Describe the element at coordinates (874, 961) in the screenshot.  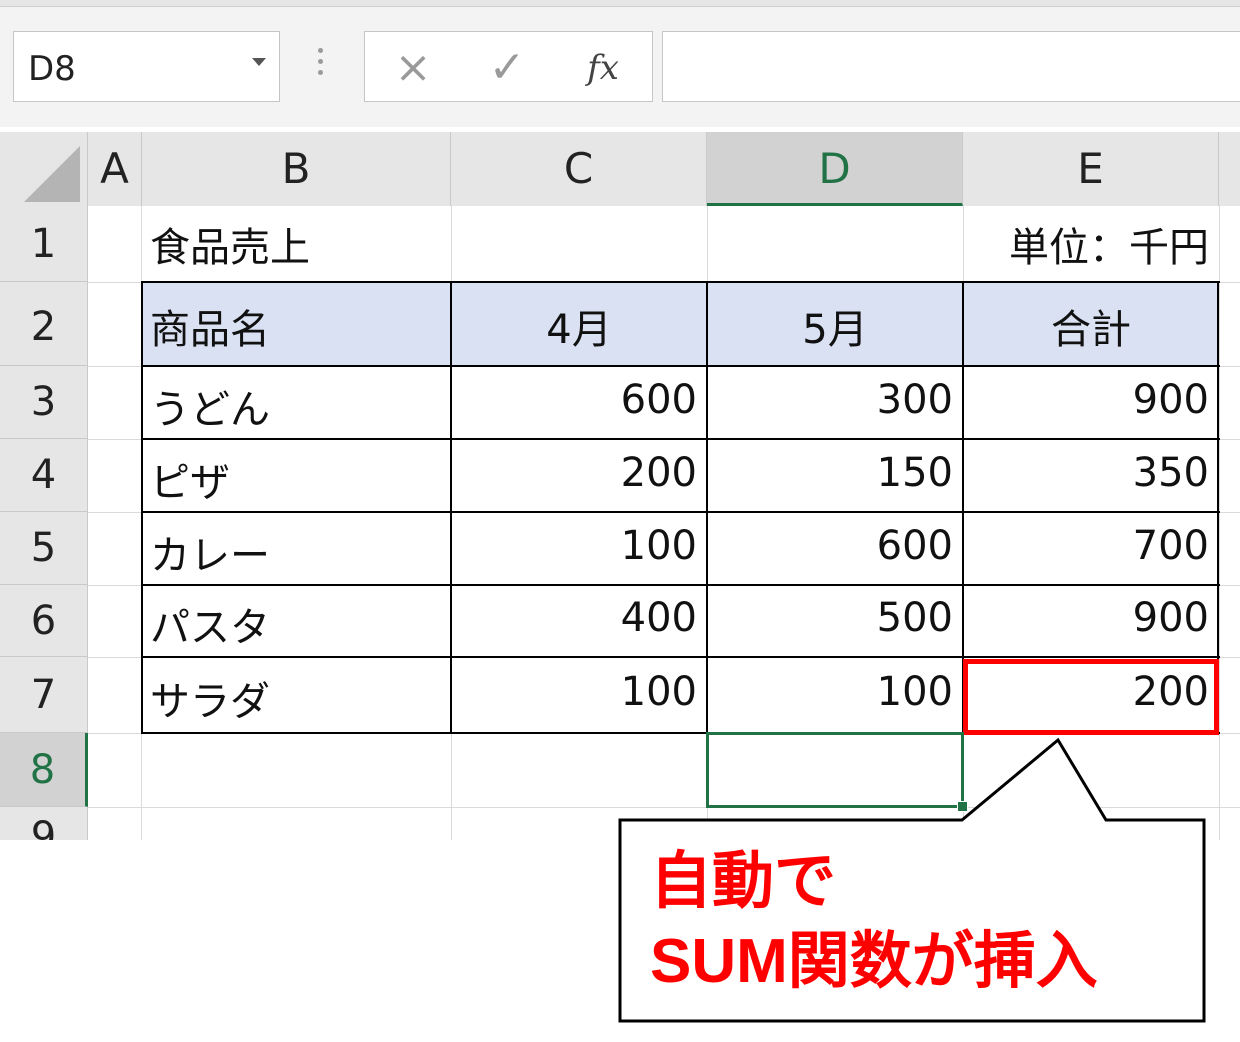
I see `callout-line-2: SUM関数が挿入` at that location.